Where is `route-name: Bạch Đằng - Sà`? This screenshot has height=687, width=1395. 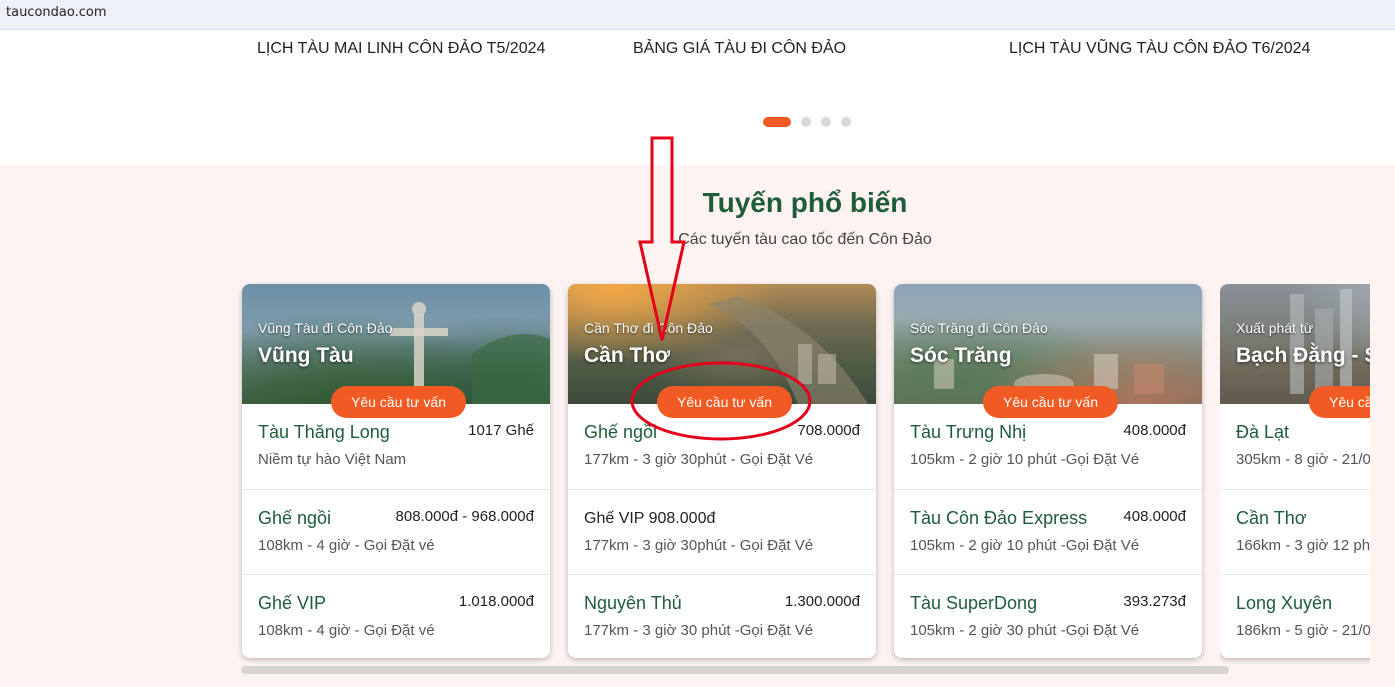 route-name: Bạch Đằng - Sà is located at coordinates (1303, 355).